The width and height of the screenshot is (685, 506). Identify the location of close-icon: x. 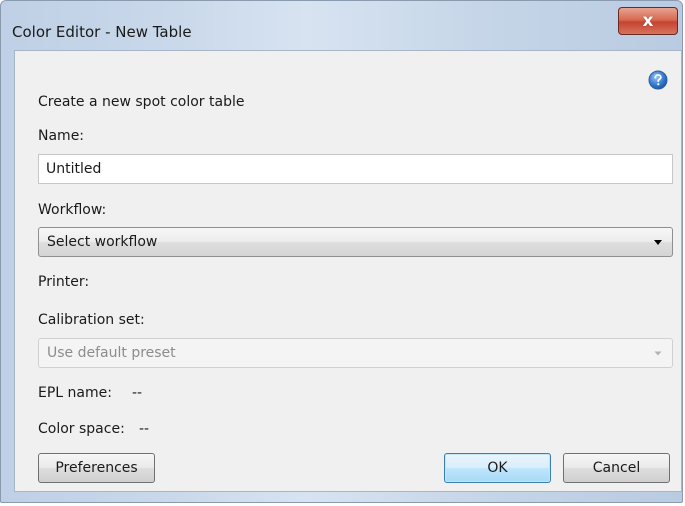
(648, 20).